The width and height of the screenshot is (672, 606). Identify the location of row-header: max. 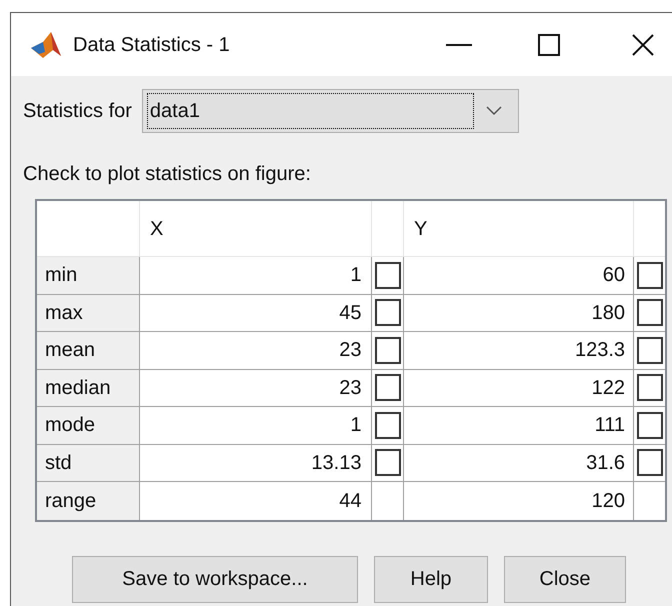
(88, 312).